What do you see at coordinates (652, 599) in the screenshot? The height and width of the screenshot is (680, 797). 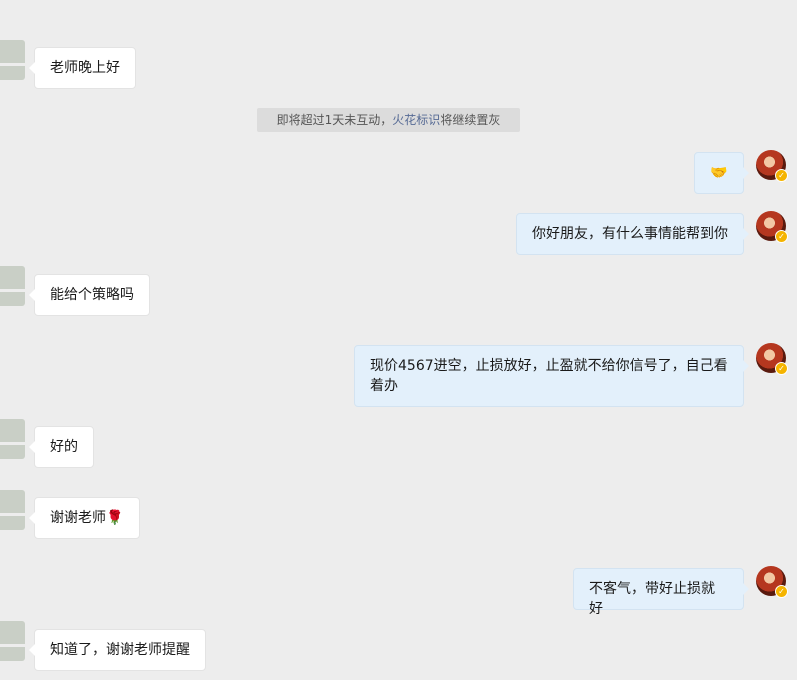 I see `message-text: 不客气，带好止损就好` at bounding box center [652, 599].